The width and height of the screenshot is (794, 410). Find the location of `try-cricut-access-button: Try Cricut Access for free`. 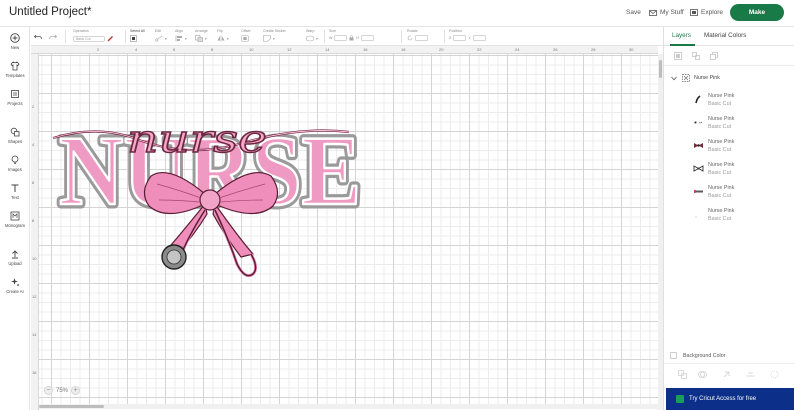

try-cricut-access-button: Try Cricut Access for free is located at coordinates (730, 399).